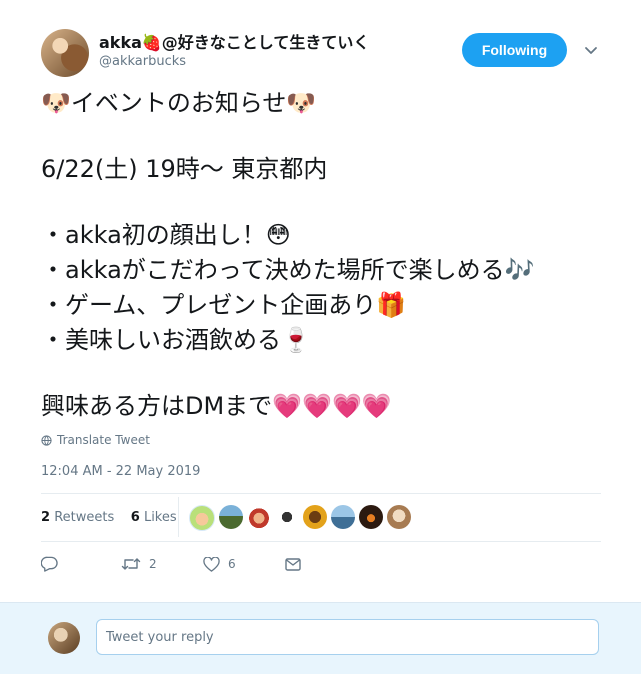 The height and width of the screenshot is (674, 641). What do you see at coordinates (184, 169) in the screenshot?
I see `tweet-line: 6/22(土) 19時〜 東京都内` at bounding box center [184, 169].